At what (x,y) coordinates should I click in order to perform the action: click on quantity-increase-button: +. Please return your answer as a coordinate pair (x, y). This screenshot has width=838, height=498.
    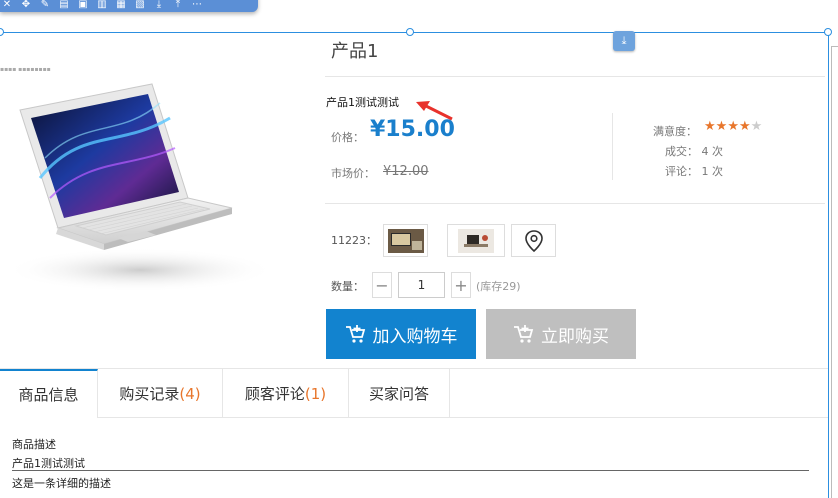
    Looking at the image, I should click on (461, 285).